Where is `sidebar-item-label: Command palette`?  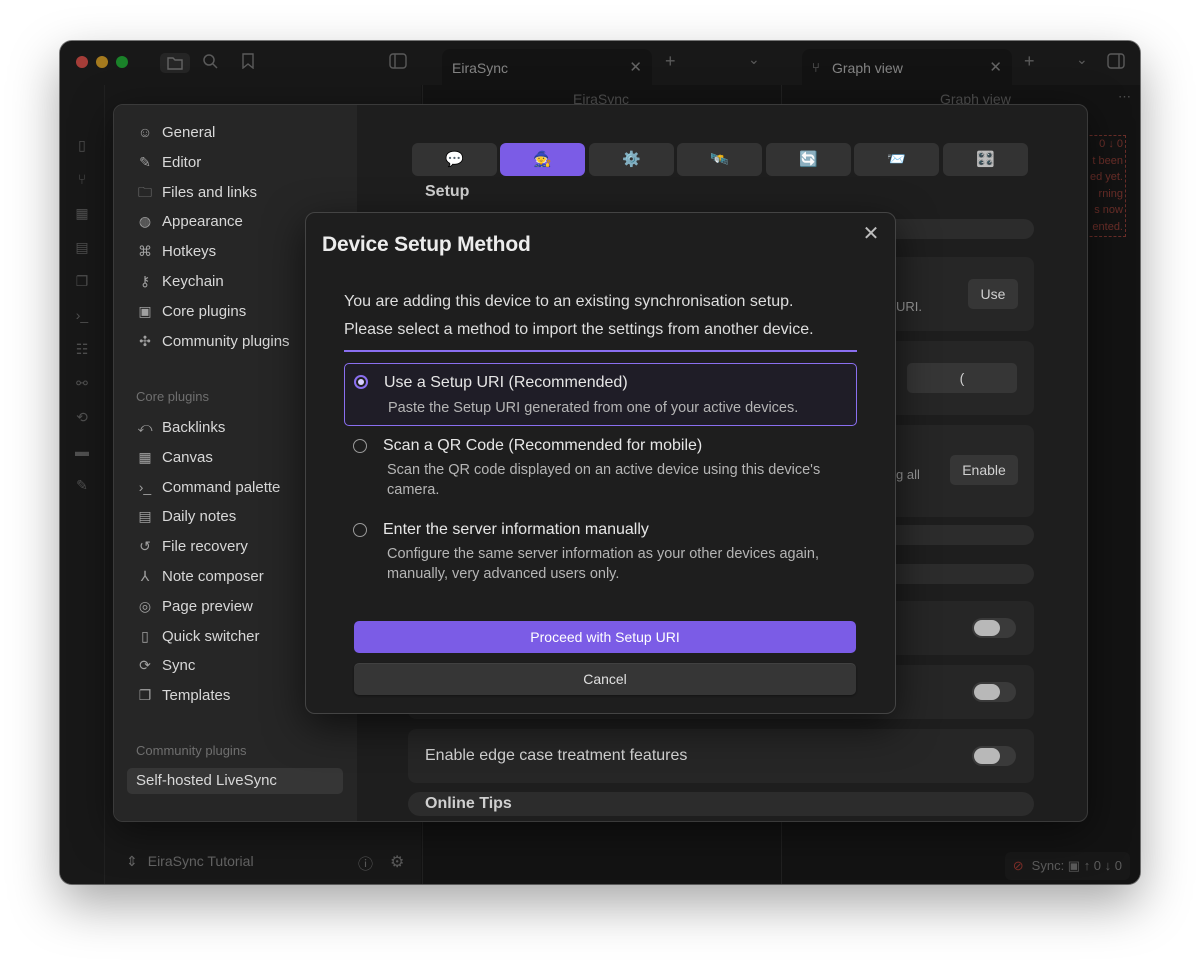
sidebar-item-label: Command palette is located at coordinates (221, 487).